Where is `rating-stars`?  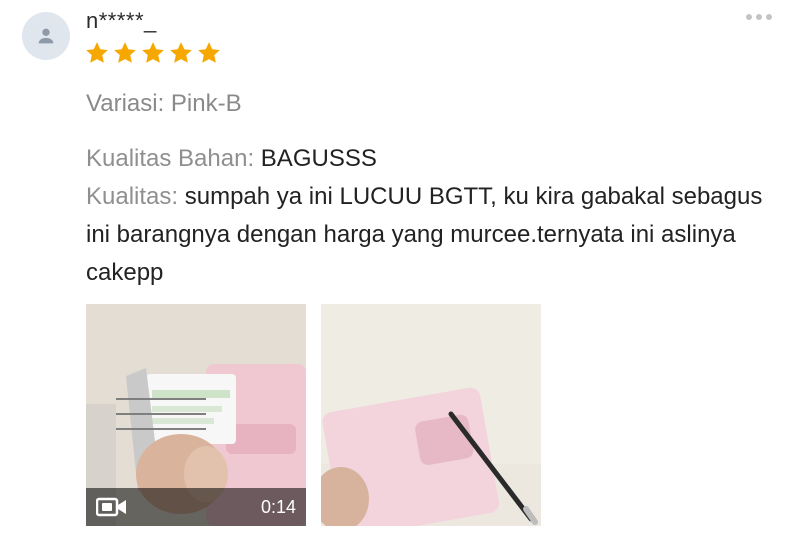 rating-stars is located at coordinates (153, 53).